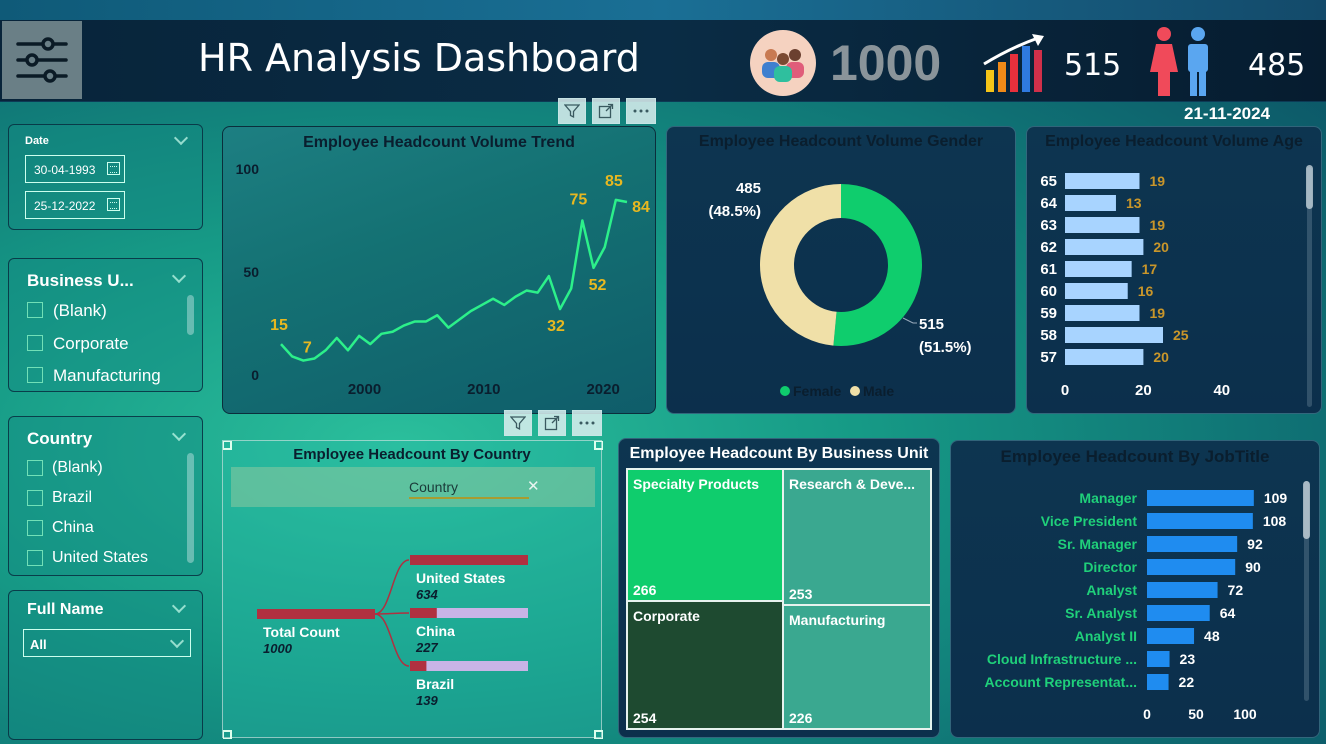  I want to click on business-unit-option: (Blank), so click(80, 311).